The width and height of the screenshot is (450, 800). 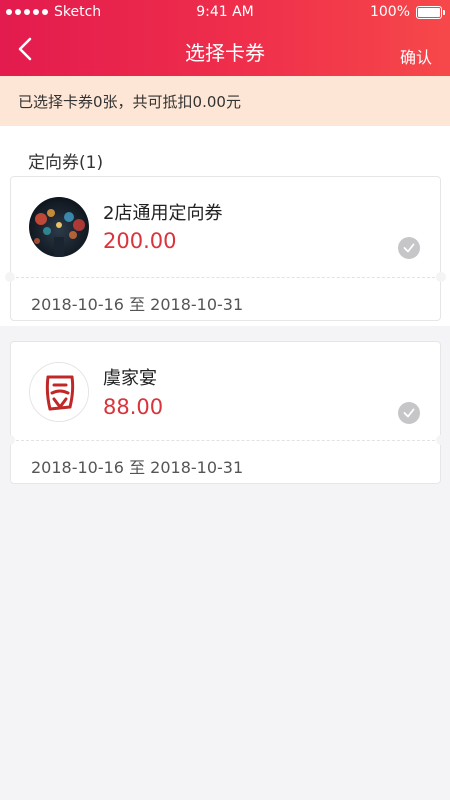 I want to click on nav-bar: 选择卡券 确认, so click(x=225, y=51).